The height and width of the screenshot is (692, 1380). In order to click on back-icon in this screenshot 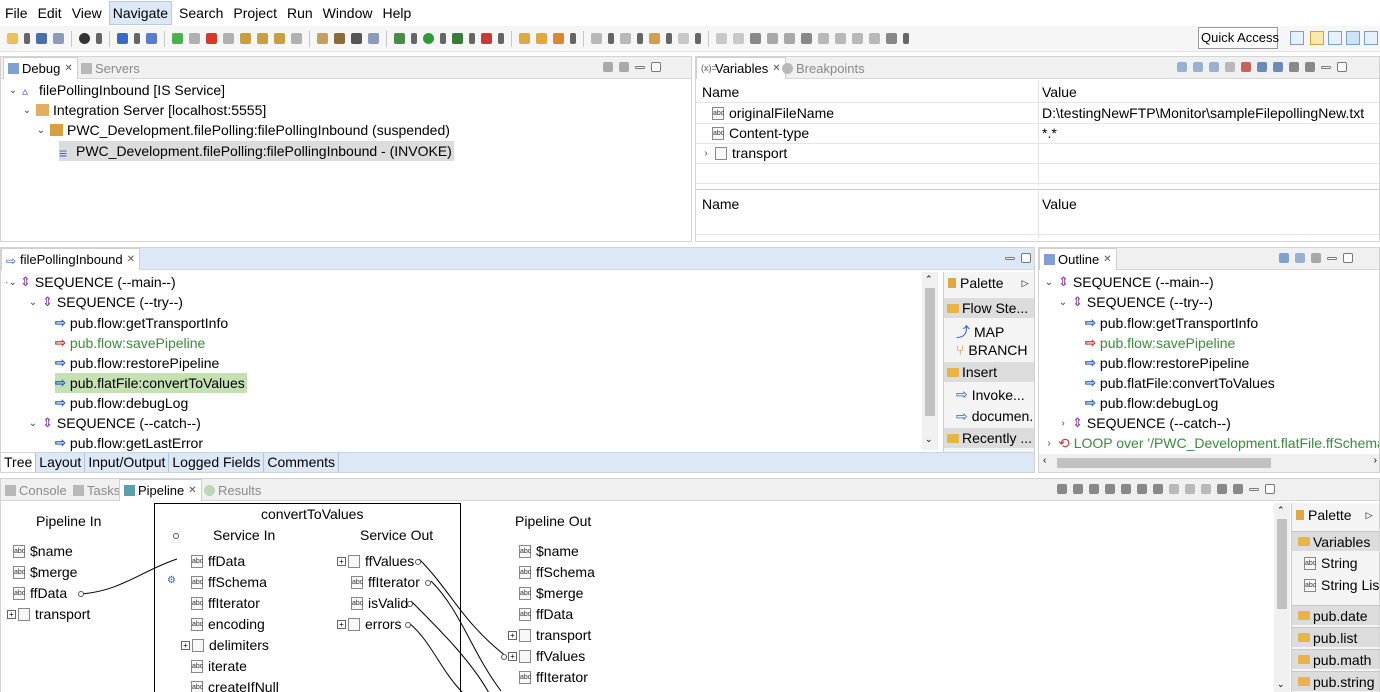, I will do `click(654, 38)`.